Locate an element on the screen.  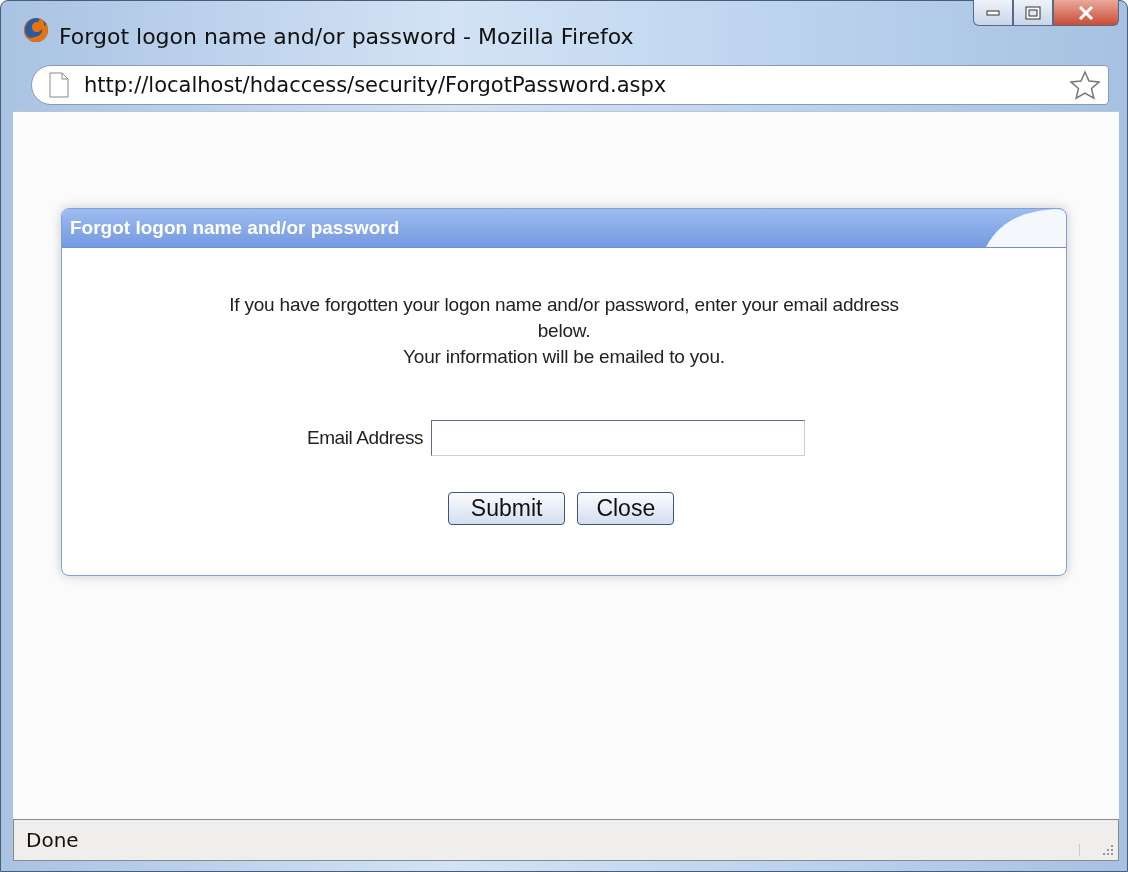
status-text: Done is located at coordinates (52, 840).